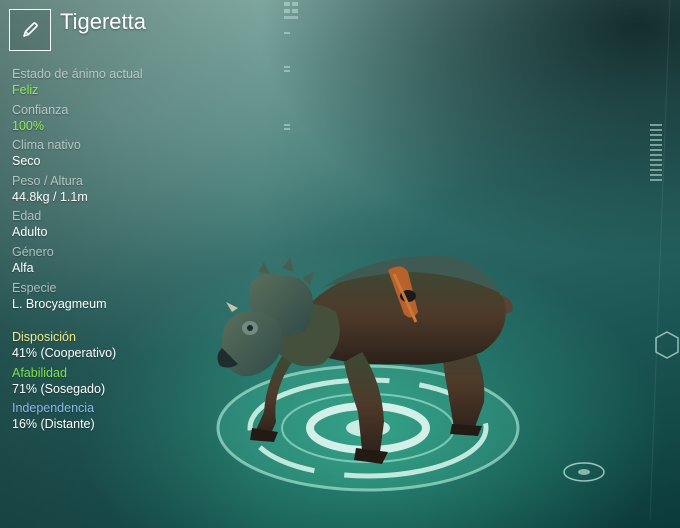 The width and height of the screenshot is (680, 528). What do you see at coordinates (660, 260) in the screenshot?
I see `grid-lines-icon` at bounding box center [660, 260].